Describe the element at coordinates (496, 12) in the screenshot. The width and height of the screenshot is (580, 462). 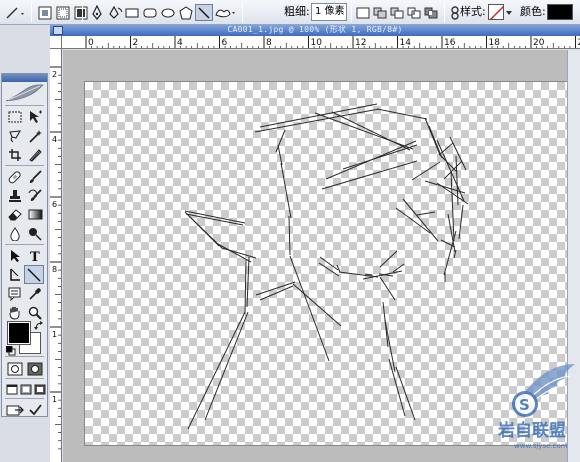
I see `style-picker` at that location.